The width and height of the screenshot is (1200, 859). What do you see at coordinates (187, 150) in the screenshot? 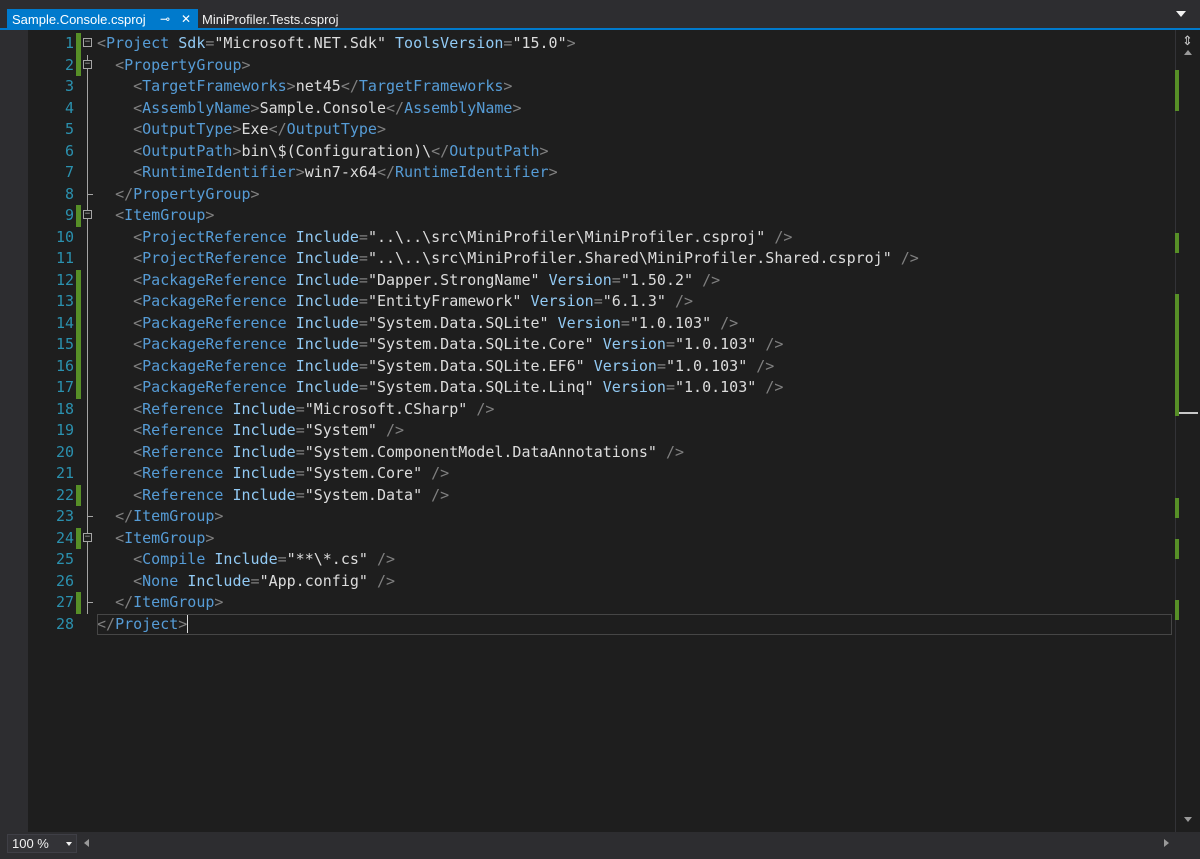
I see `xml-tag-name: OutputPath` at bounding box center [187, 150].